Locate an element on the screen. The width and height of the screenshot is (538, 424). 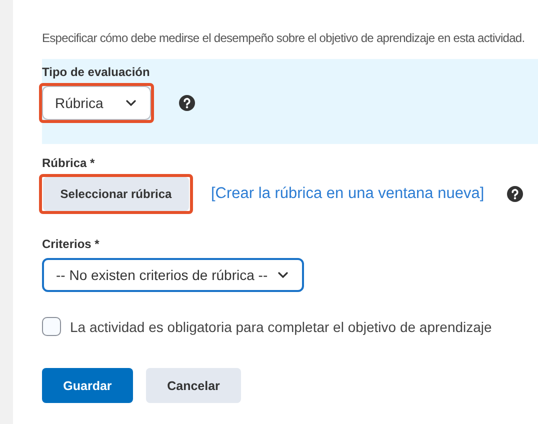
dropdown: -- No existen criterios de rúbrica -- is located at coordinates (173, 275).